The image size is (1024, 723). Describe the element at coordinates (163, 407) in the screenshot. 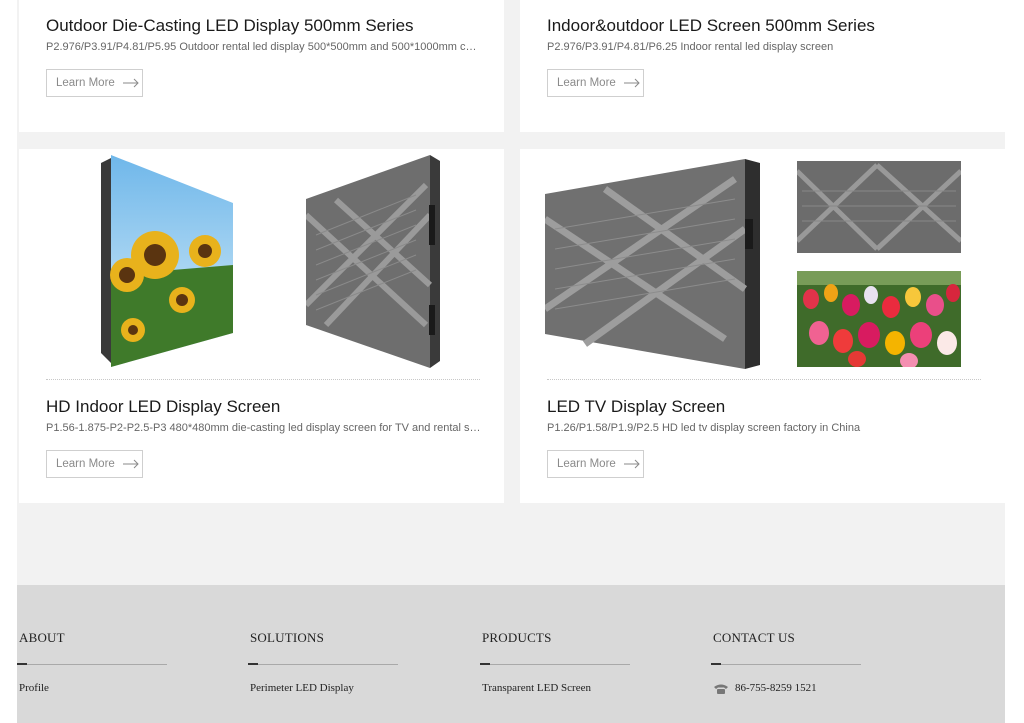

I see `product-title: HD Indoor LED Display Screen` at that location.